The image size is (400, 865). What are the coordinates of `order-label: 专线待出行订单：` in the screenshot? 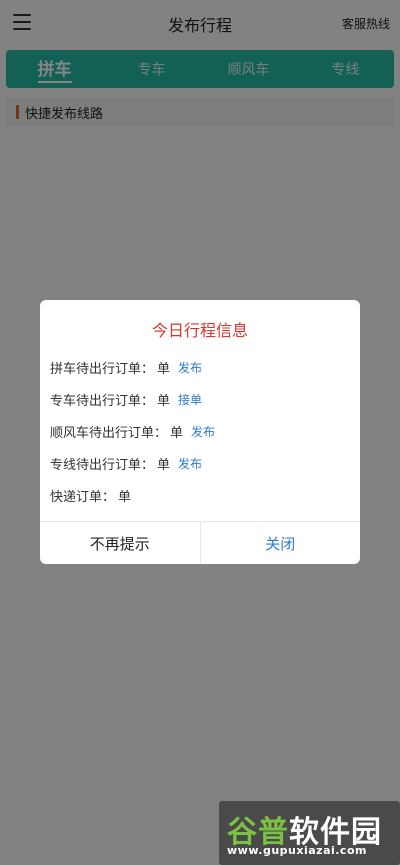 It's located at (102, 465).